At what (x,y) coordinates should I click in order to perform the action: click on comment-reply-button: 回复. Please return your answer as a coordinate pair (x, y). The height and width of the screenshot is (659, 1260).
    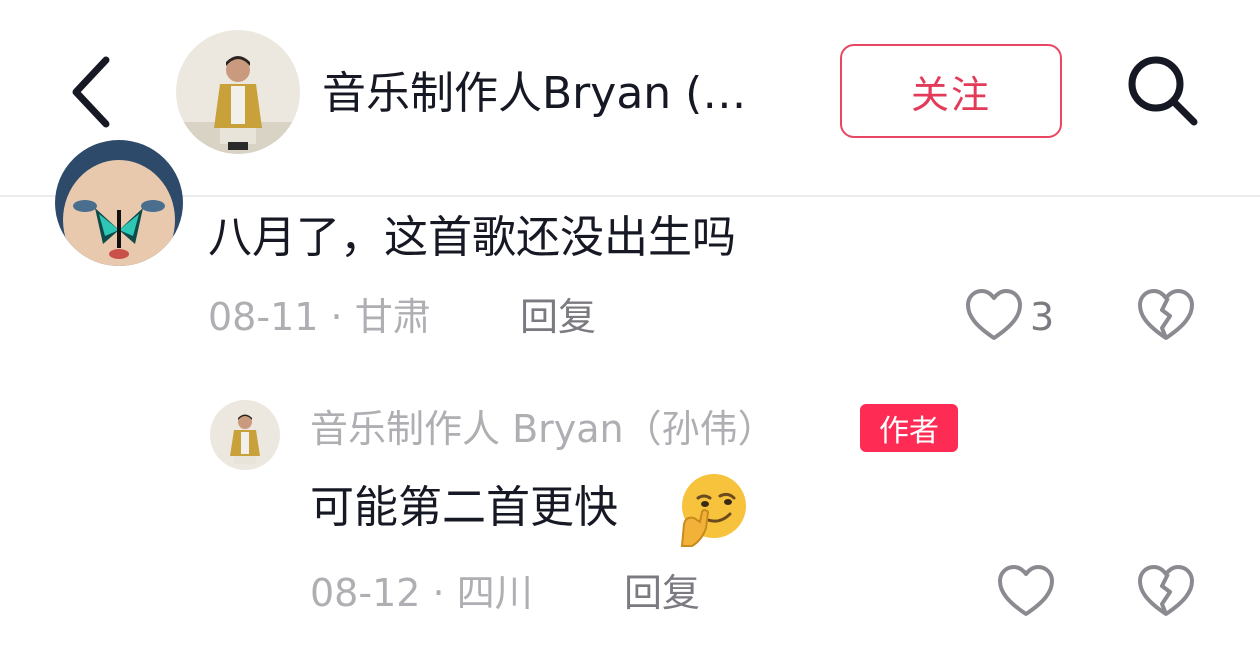
    Looking at the image, I should click on (558, 317).